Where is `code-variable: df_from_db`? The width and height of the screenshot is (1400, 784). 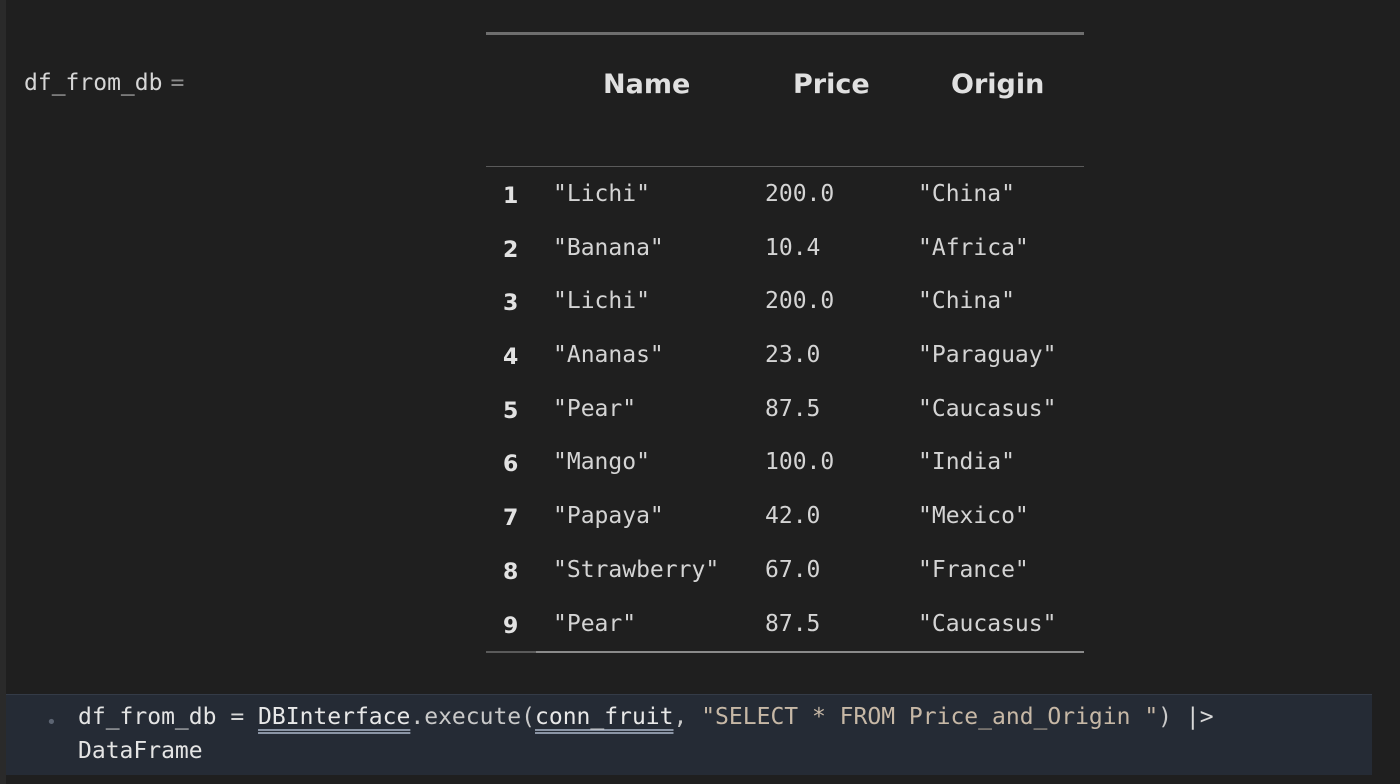
code-variable: df_from_db is located at coordinates (147, 717).